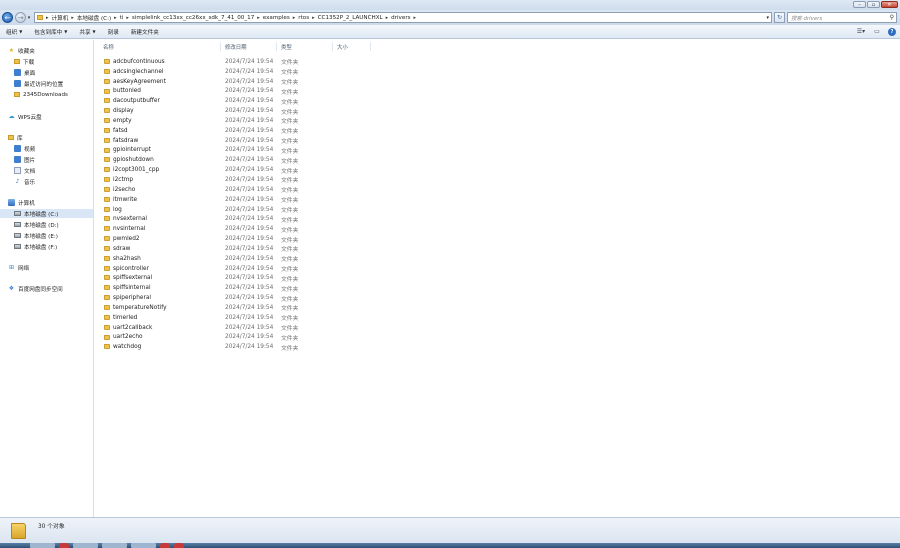 The width and height of the screenshot is (900, 548). Describe the element at coordinates (859, 4) in the screenshot. I see `minimize-button: –` at that location.